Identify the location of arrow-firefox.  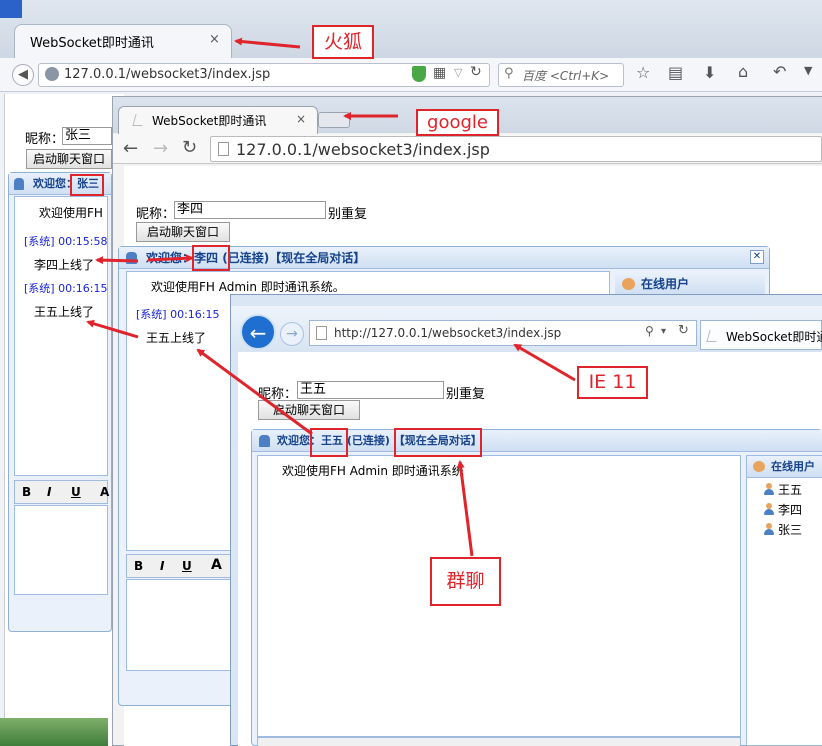
(267, 43).